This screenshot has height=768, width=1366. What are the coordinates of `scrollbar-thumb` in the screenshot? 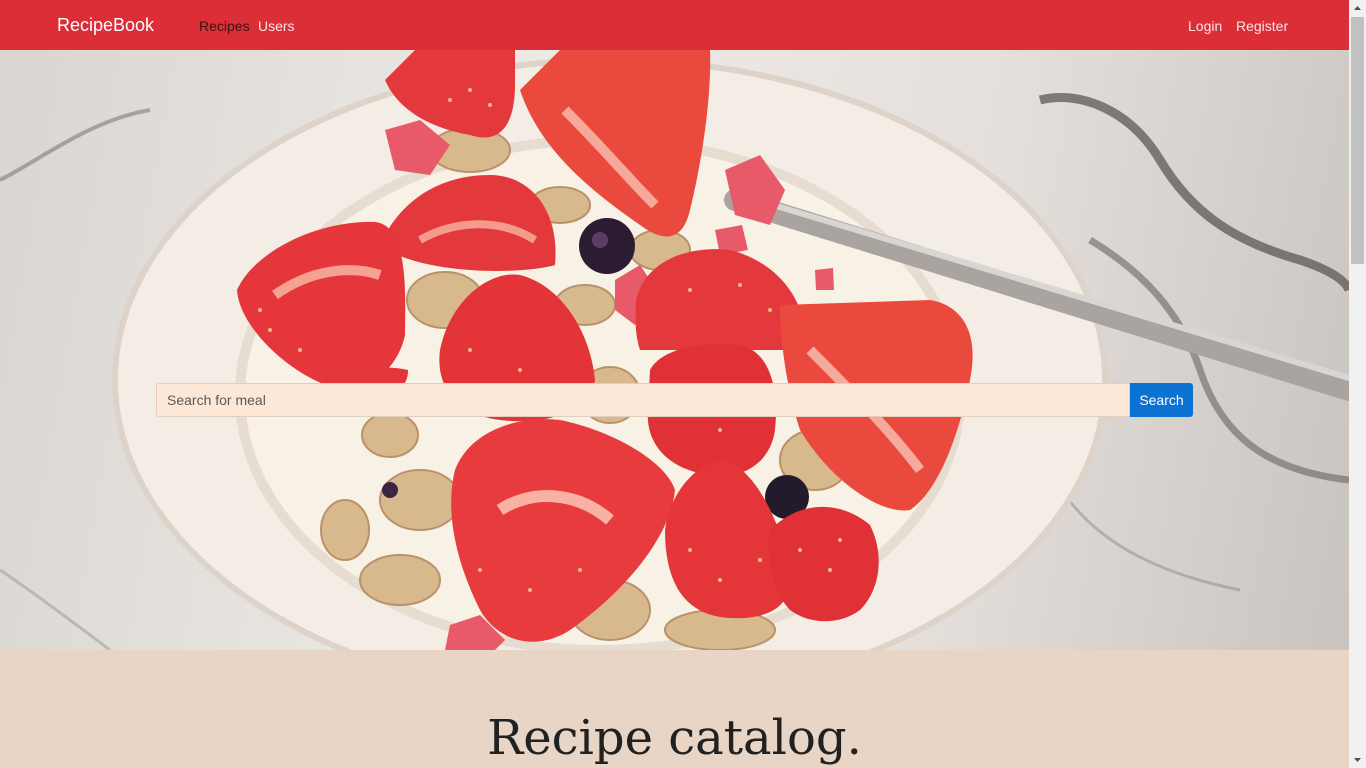 It's located at (1357, 140).